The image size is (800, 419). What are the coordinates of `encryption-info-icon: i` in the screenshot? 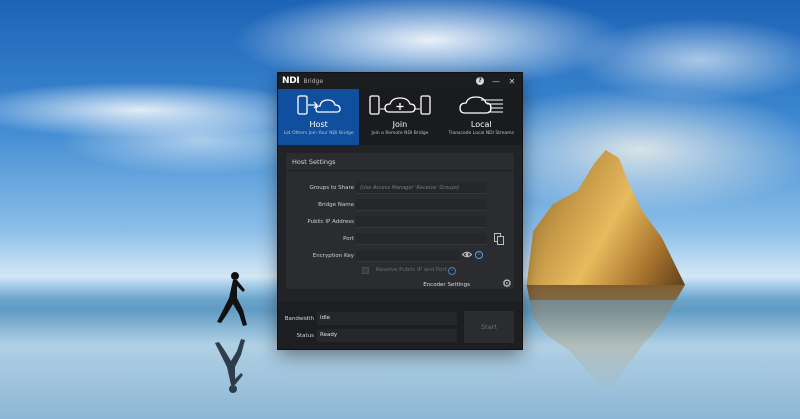 It's located at (479, 255).